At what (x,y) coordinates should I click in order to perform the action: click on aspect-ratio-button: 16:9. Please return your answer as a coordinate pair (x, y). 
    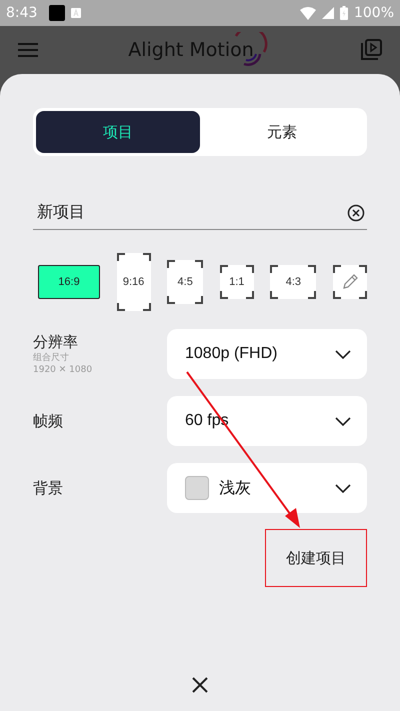
    Looking at the image, I should click on (69, 282).